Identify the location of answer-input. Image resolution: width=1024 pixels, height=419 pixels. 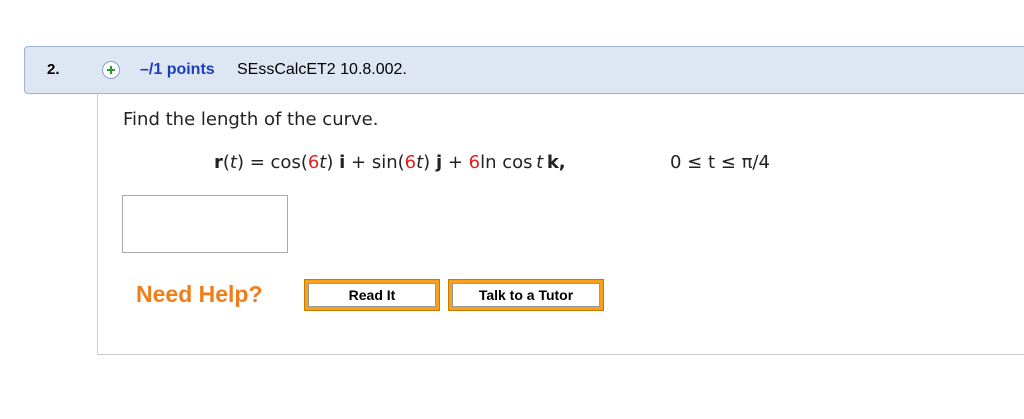
(205, 224).